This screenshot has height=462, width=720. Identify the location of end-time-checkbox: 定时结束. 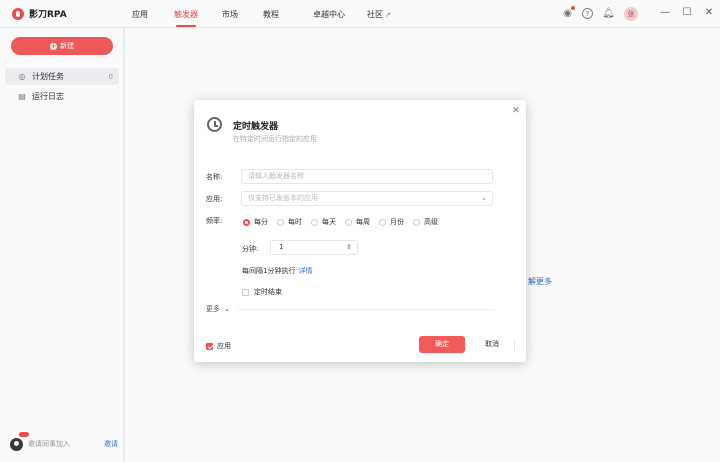
(262, 292).